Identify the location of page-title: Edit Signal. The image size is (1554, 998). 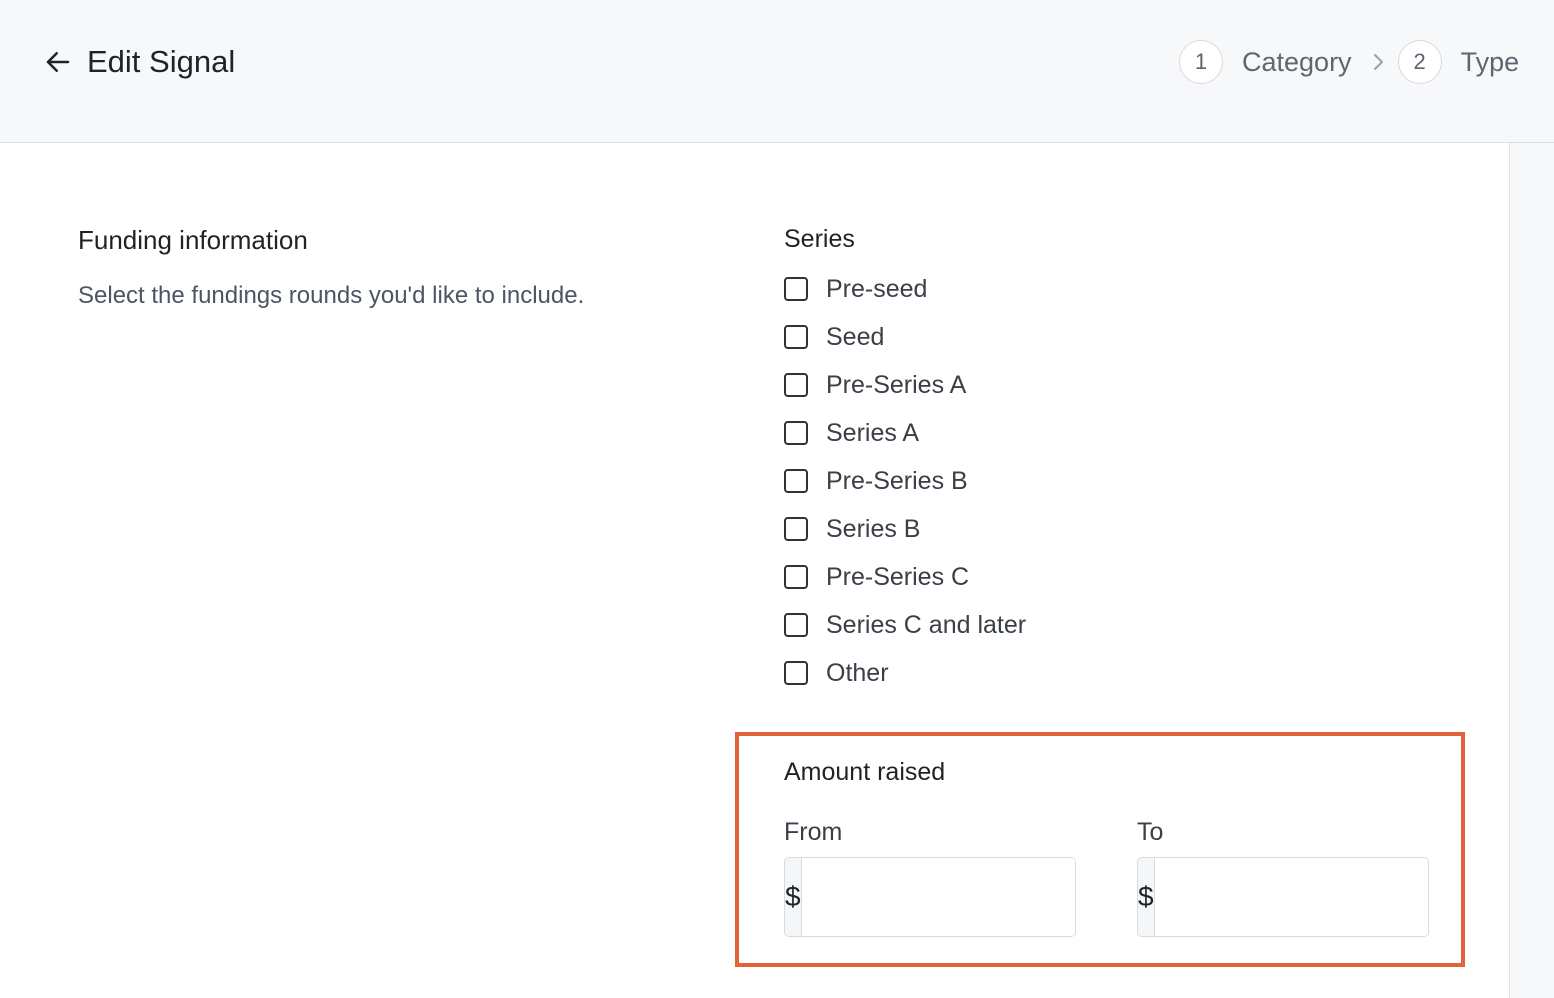
(161, 61).